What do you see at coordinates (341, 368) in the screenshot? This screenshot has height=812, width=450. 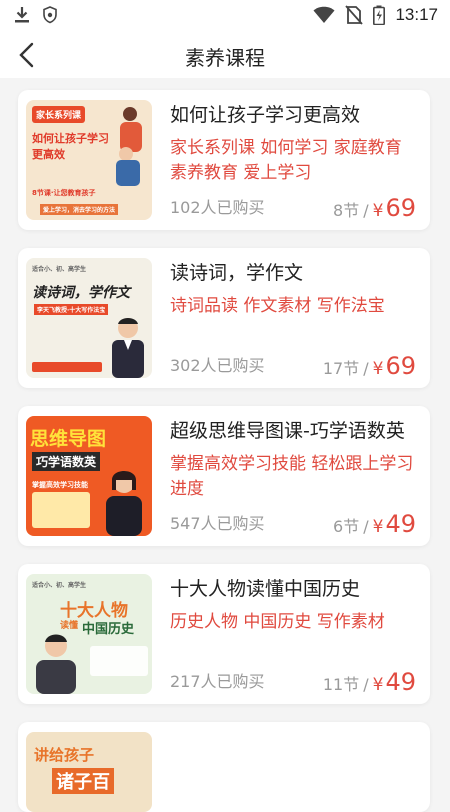 I see `lesson-count: 17节` at bounding box center [341, 368].